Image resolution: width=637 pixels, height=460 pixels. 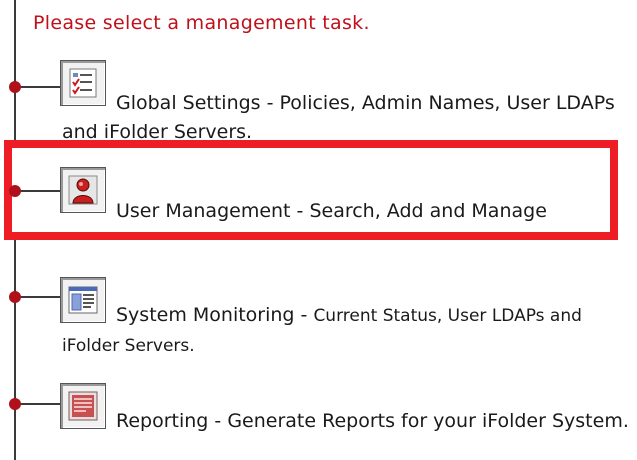 I want to click on task-name: Reporting, so click(x=162, y=421).